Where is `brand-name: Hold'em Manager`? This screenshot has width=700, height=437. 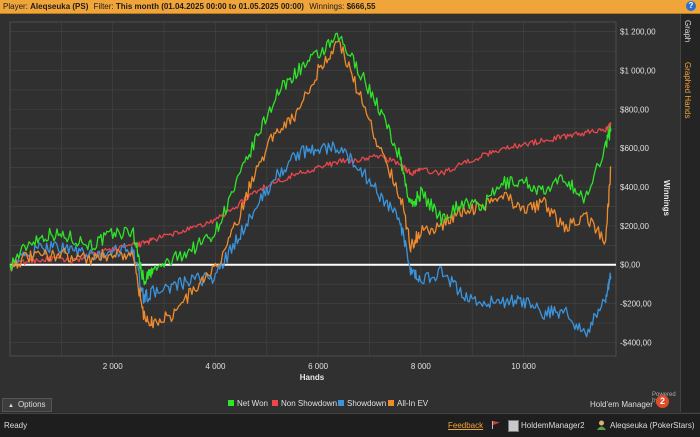
brand-name: Hold'em Manager is located at coordinates (621, 404).